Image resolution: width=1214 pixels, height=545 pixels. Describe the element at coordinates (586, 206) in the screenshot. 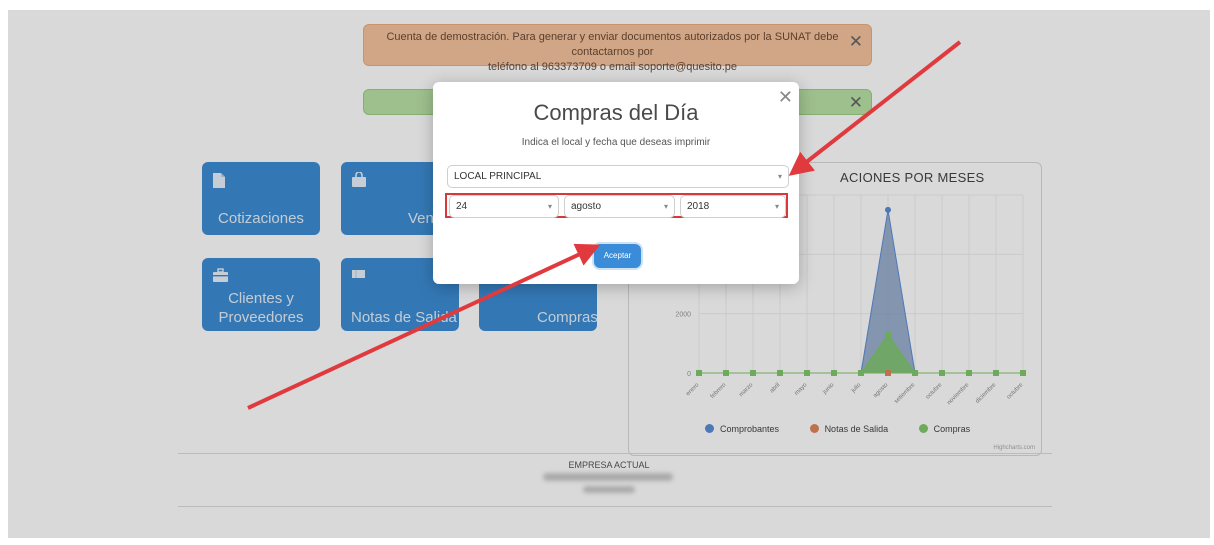

I see `month-select-value: agosto` at that location.